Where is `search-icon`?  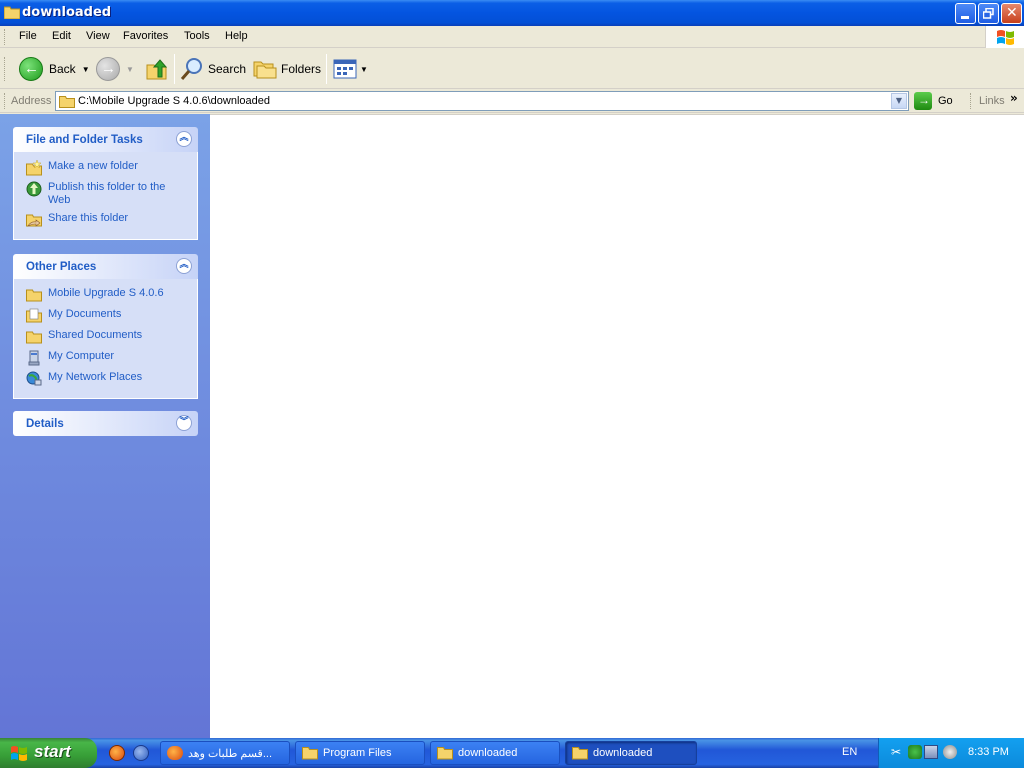
search-icon is located at coordinates (191, 69).